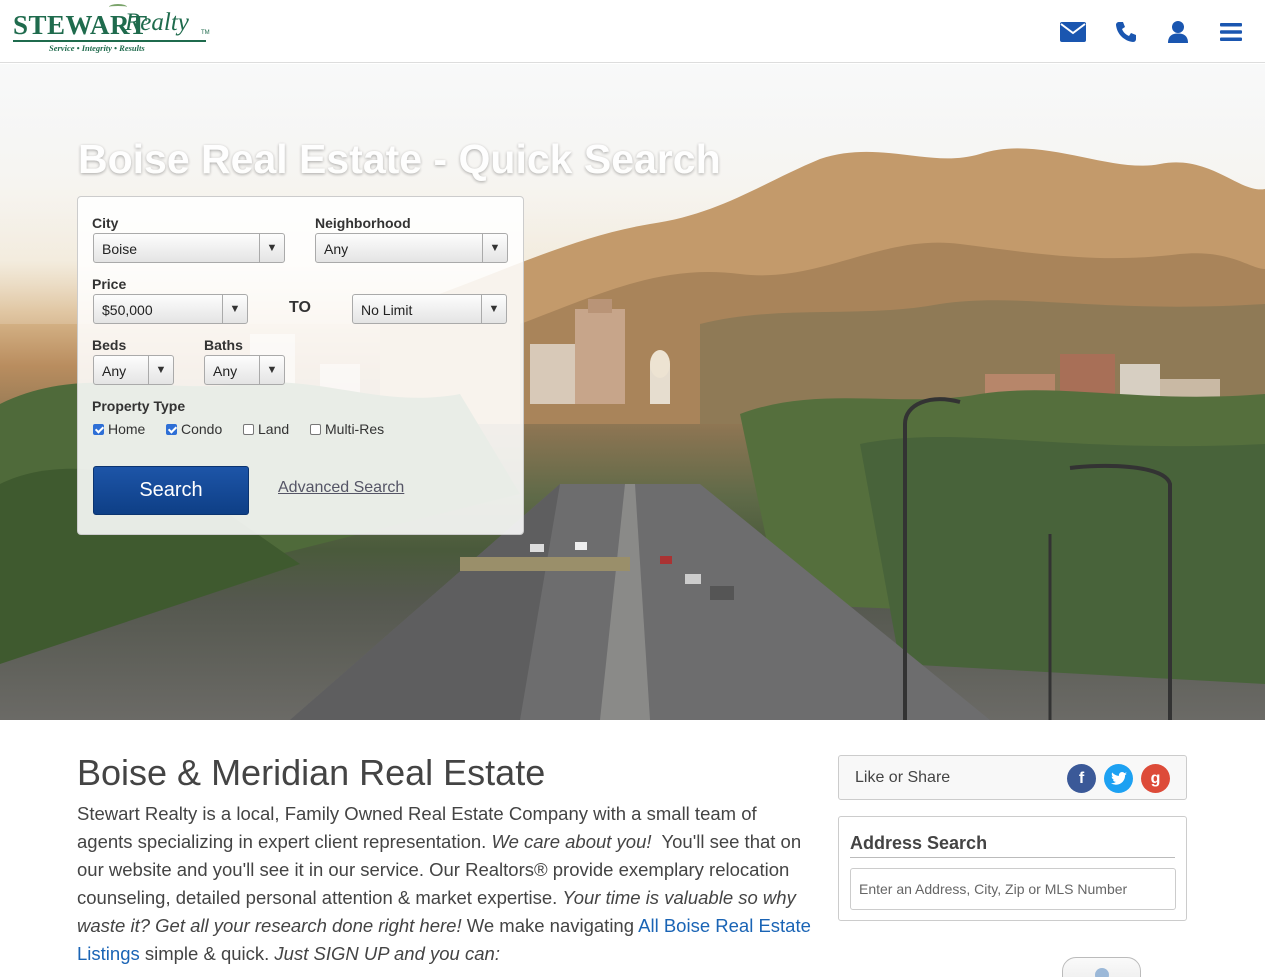  I want to click on divider, so click(1012, 857).